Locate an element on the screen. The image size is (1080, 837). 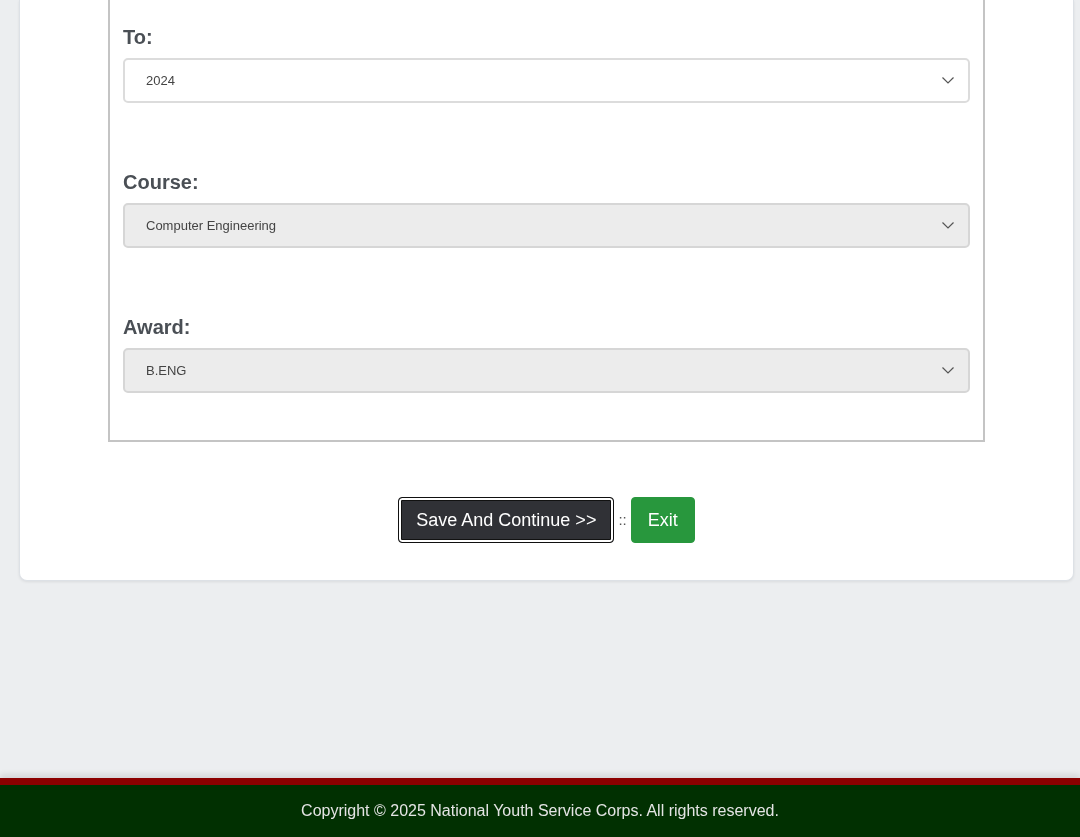
save-continue-button: Save And Continue >> is located at coordinates (506, 520).